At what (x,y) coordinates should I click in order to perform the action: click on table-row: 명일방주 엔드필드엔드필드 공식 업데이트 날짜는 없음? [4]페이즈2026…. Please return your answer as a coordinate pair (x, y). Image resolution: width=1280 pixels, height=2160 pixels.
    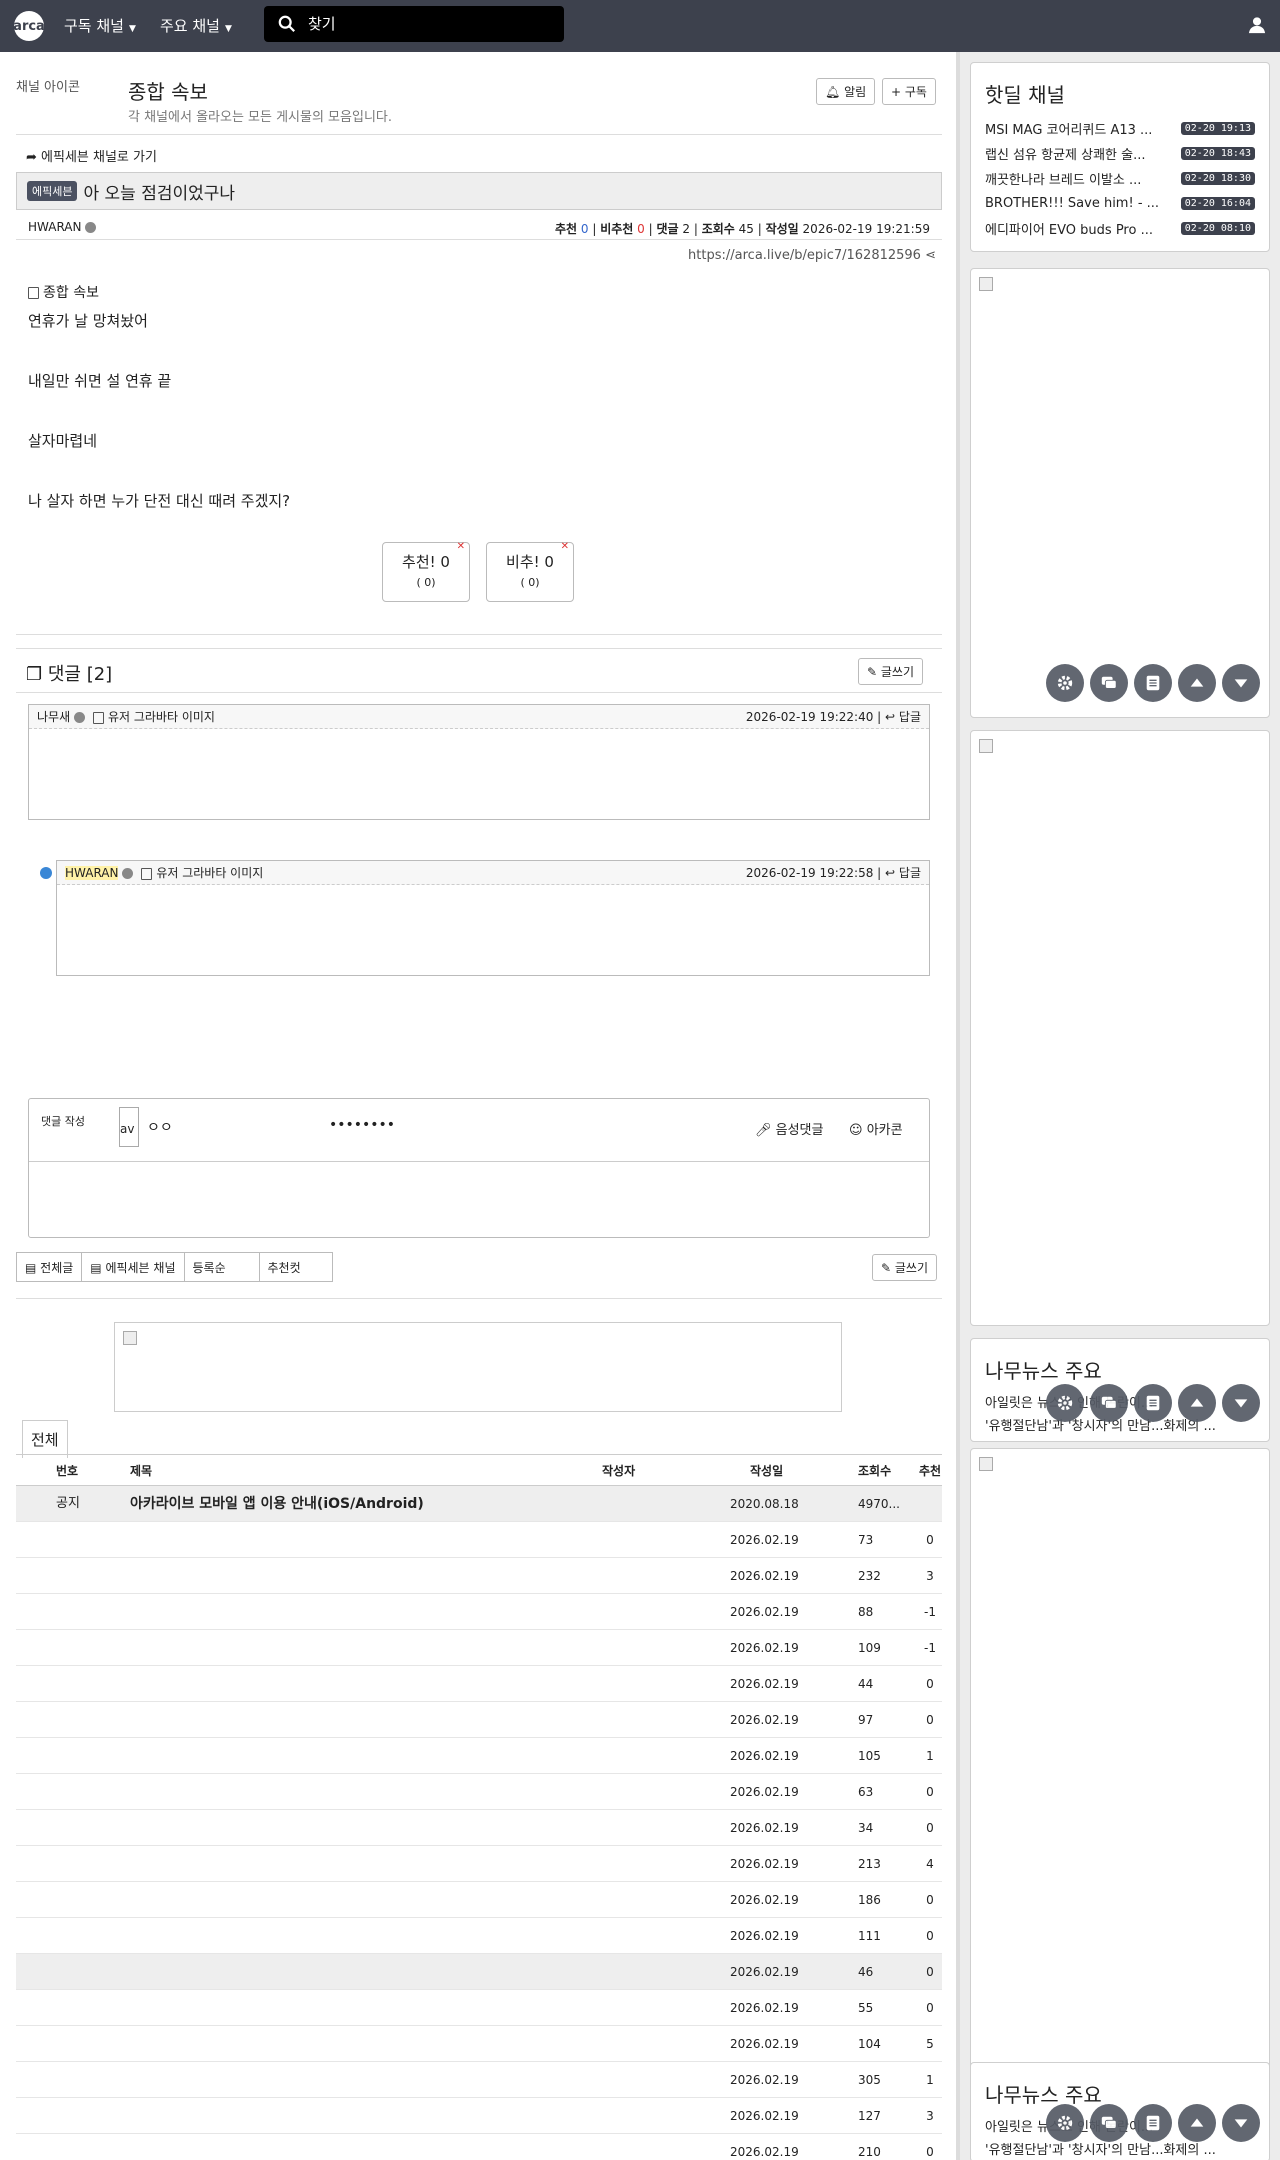
    Looking at the image, I should click on (479, 1612).